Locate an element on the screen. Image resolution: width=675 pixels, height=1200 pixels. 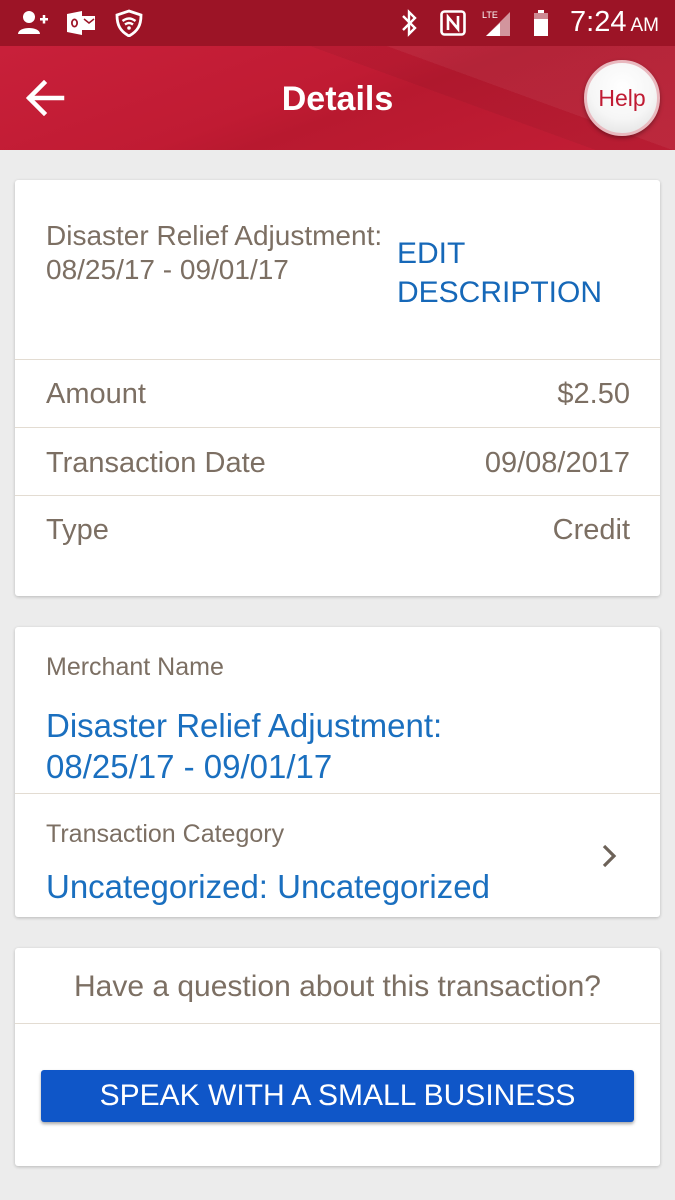
amount-label: Amount is located at coordinates (96, 394).